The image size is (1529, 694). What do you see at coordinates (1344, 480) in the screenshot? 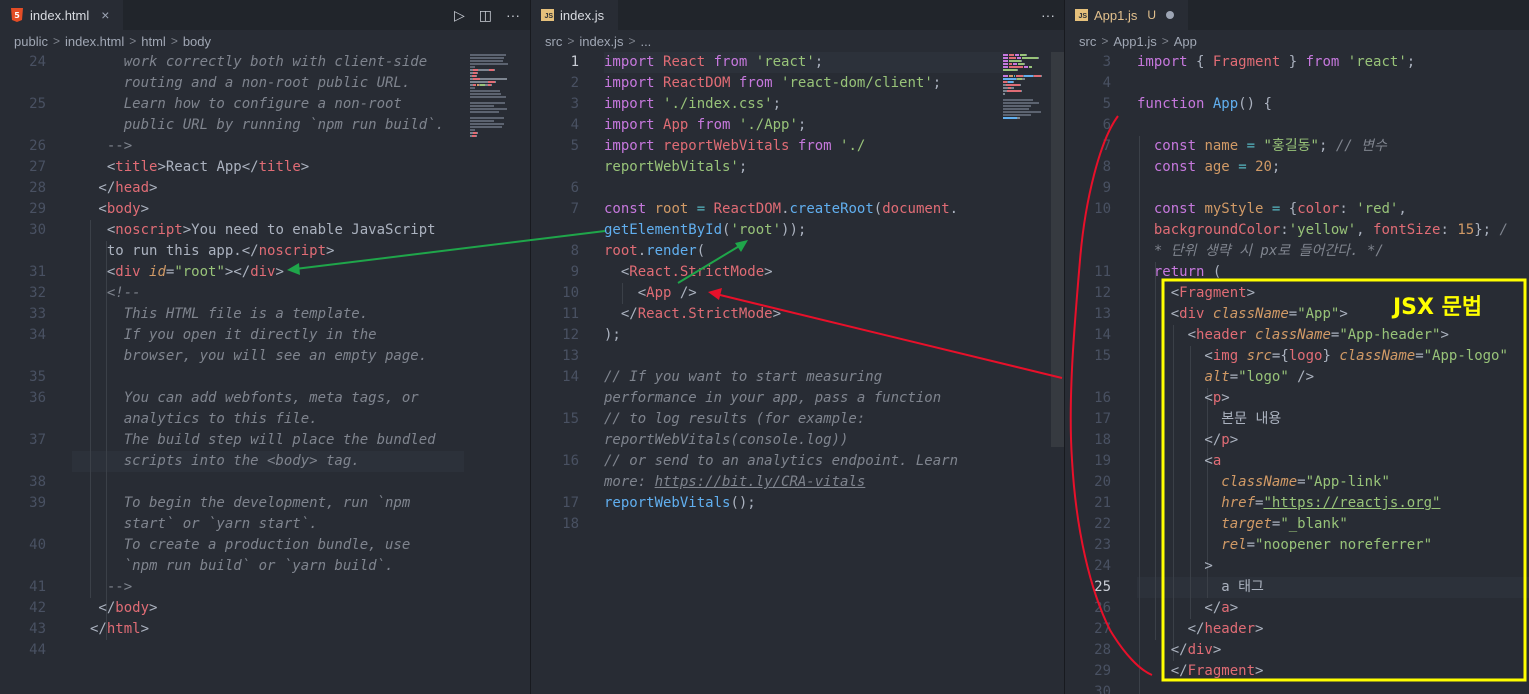
I see `jsx-highlight-box` at bounding box center [1344, 480].